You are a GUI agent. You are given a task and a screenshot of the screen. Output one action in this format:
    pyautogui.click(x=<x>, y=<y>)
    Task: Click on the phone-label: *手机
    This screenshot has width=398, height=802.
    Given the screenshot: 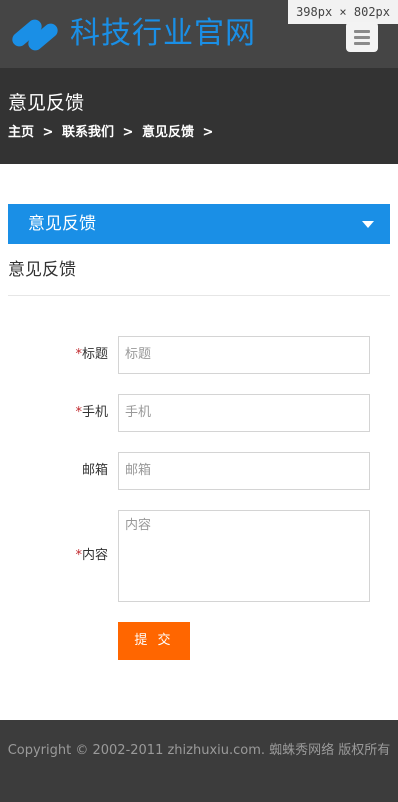 What is the action you would take?
    pyautogui.click(x=56, y=413)
    